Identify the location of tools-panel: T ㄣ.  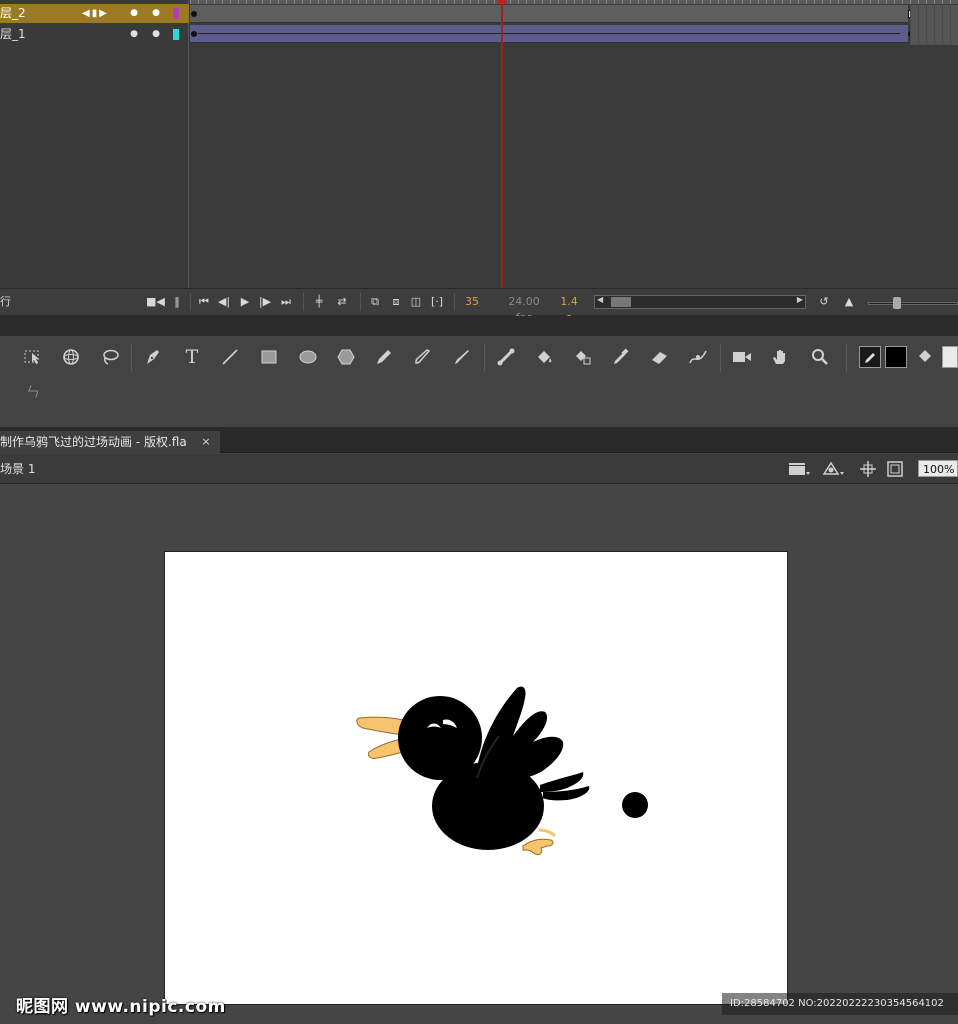
(479, 382).